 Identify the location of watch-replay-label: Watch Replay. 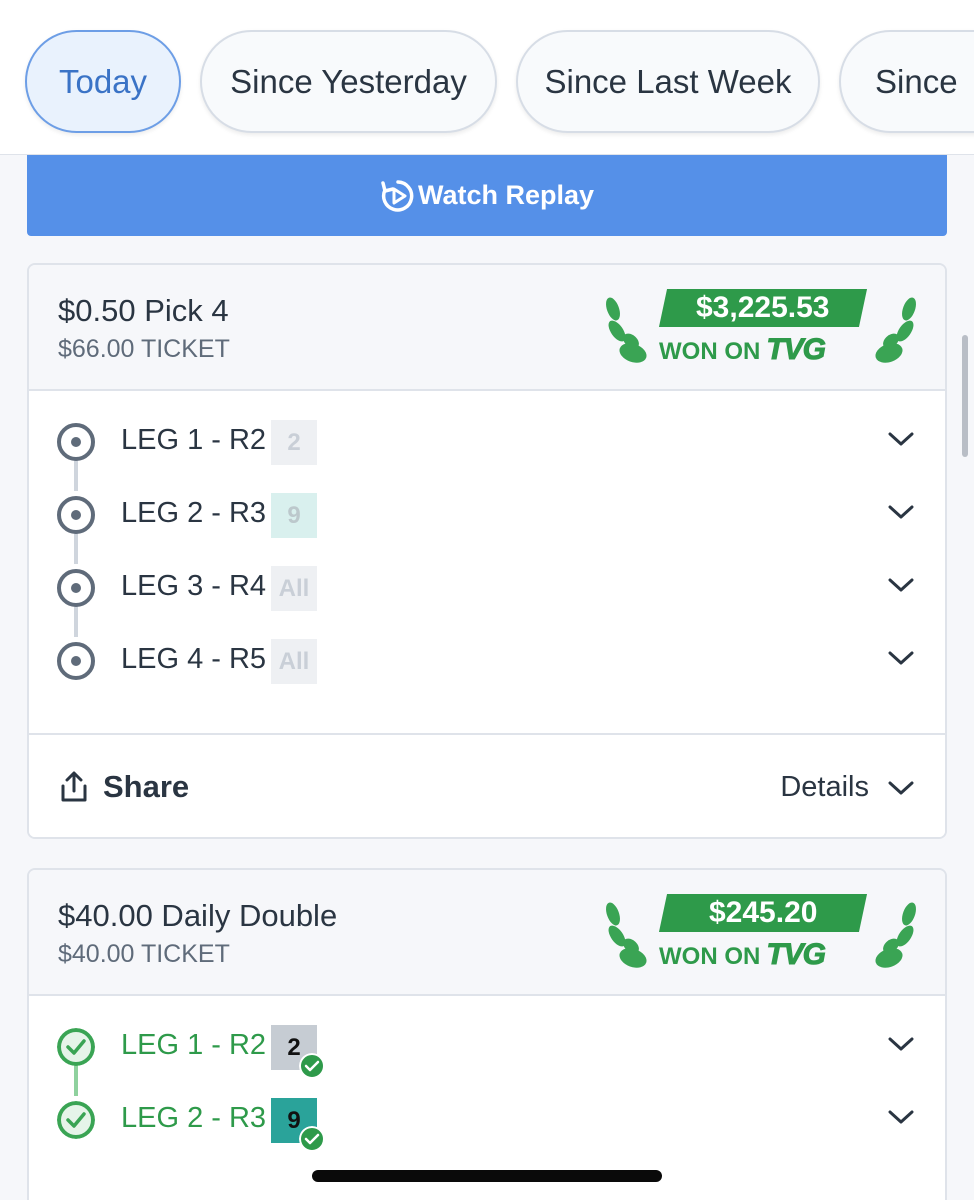
(506, 195).